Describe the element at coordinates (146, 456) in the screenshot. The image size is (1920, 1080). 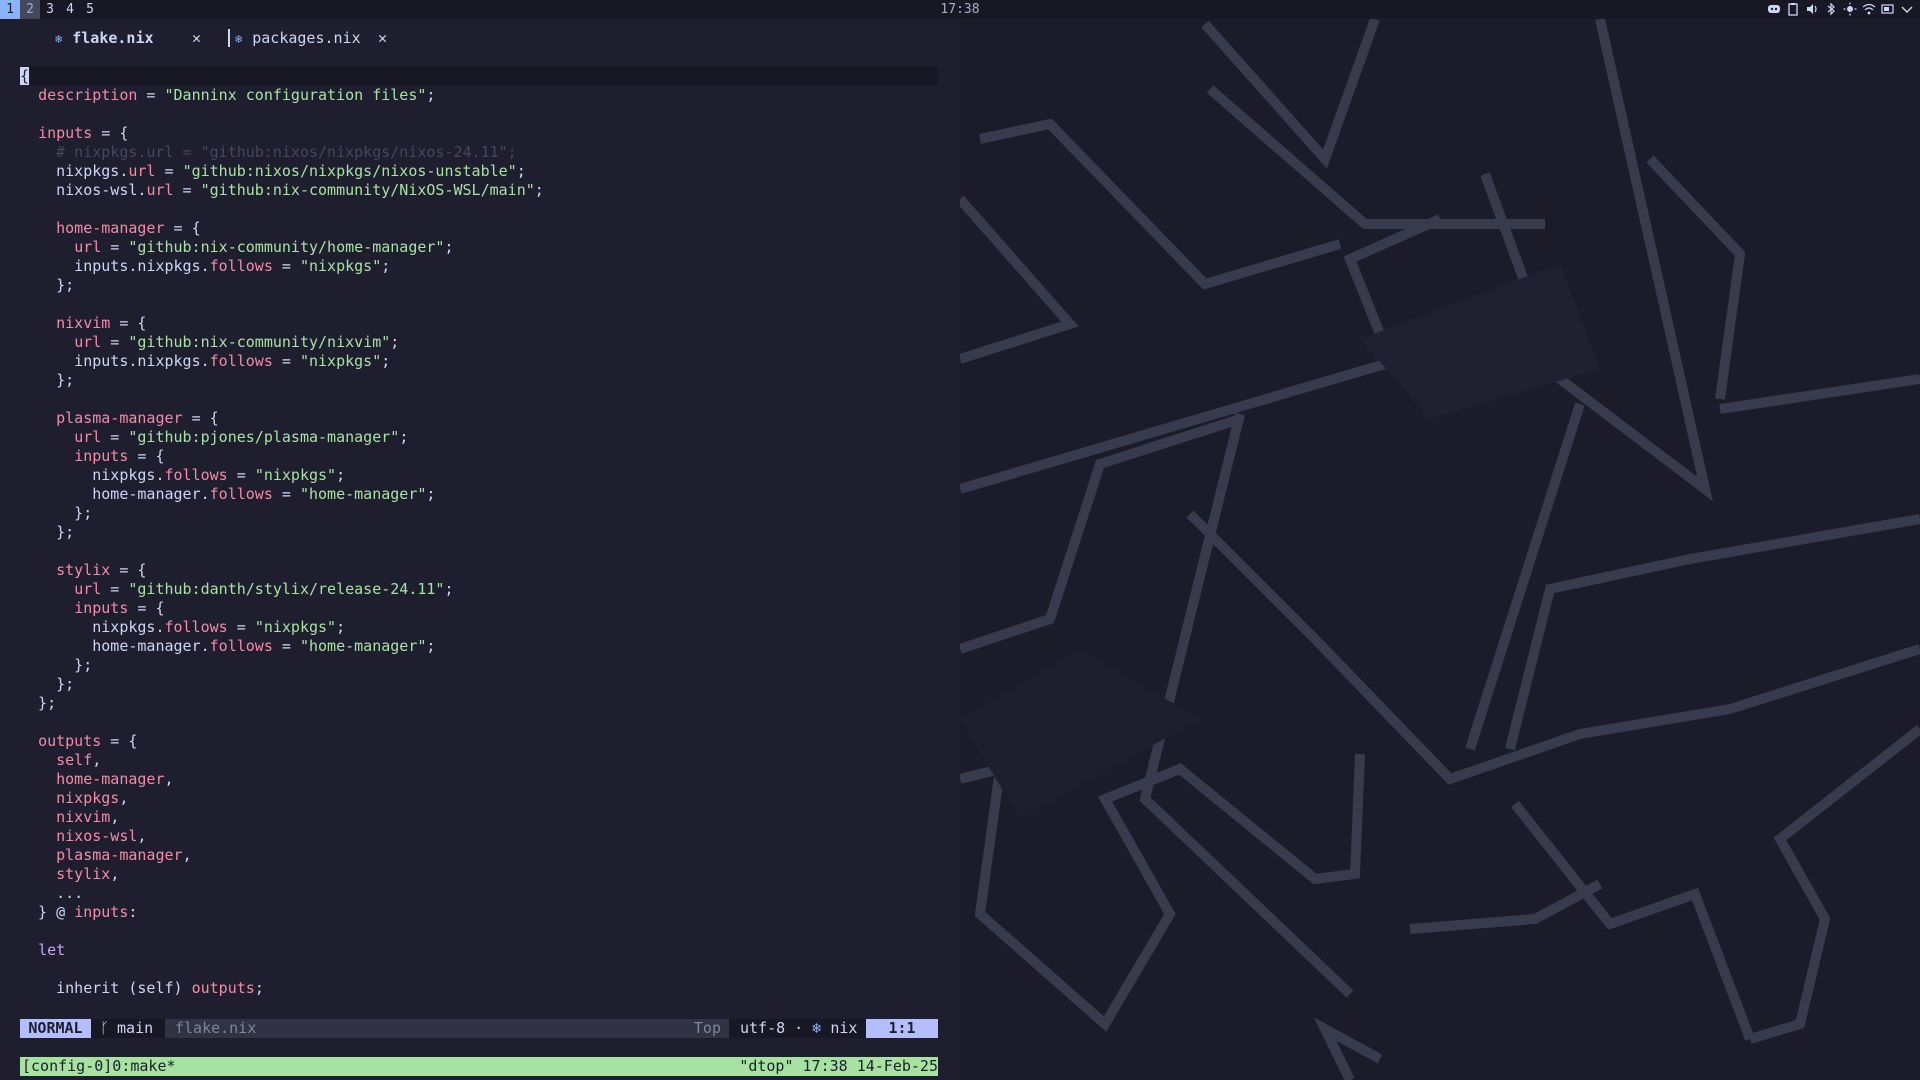
I see `code-token: = {` at that location.